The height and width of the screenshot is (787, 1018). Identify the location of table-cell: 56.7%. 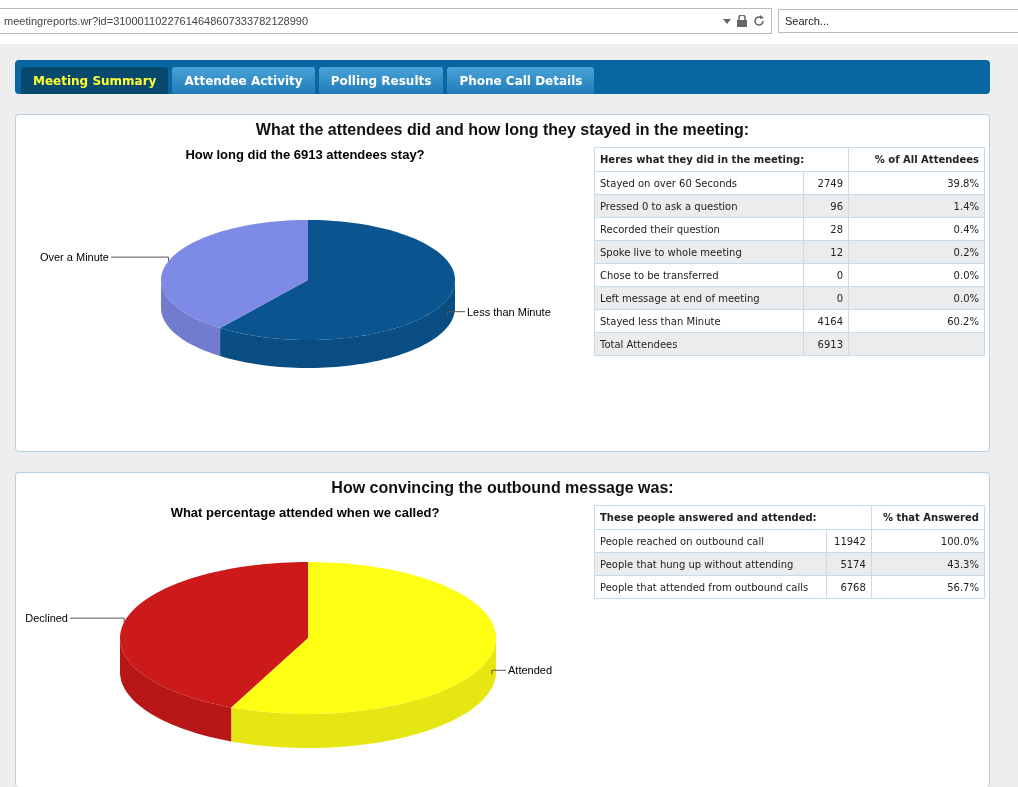
(928, 587).